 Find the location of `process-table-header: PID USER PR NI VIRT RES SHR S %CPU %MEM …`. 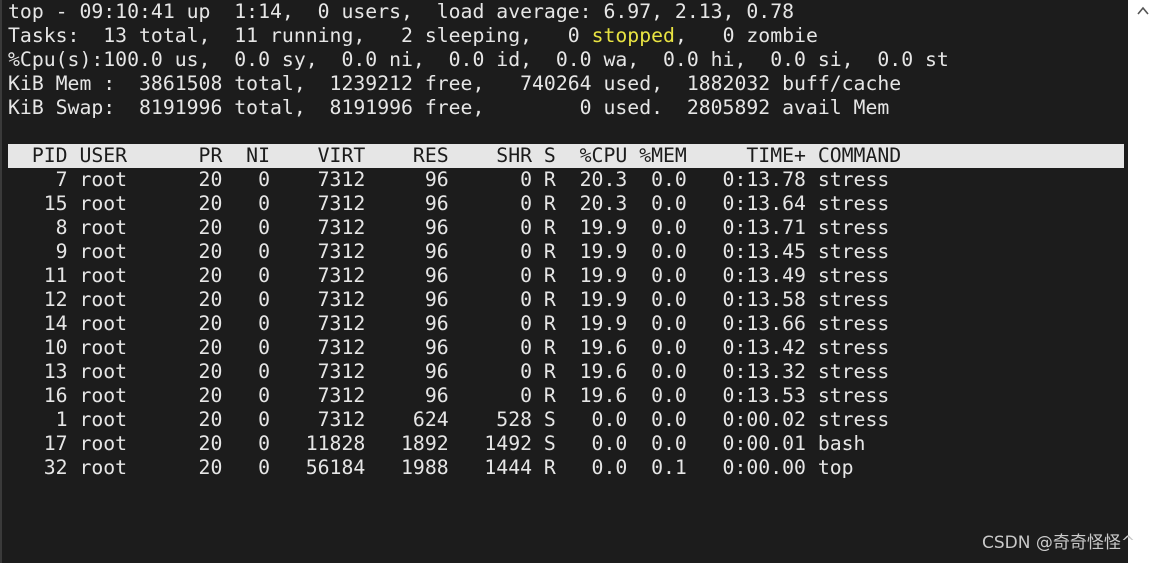

process-table-header: PID USER PR NI VIRT RES SHR S %CPU %MEM … is located at coordinates (566, 156).